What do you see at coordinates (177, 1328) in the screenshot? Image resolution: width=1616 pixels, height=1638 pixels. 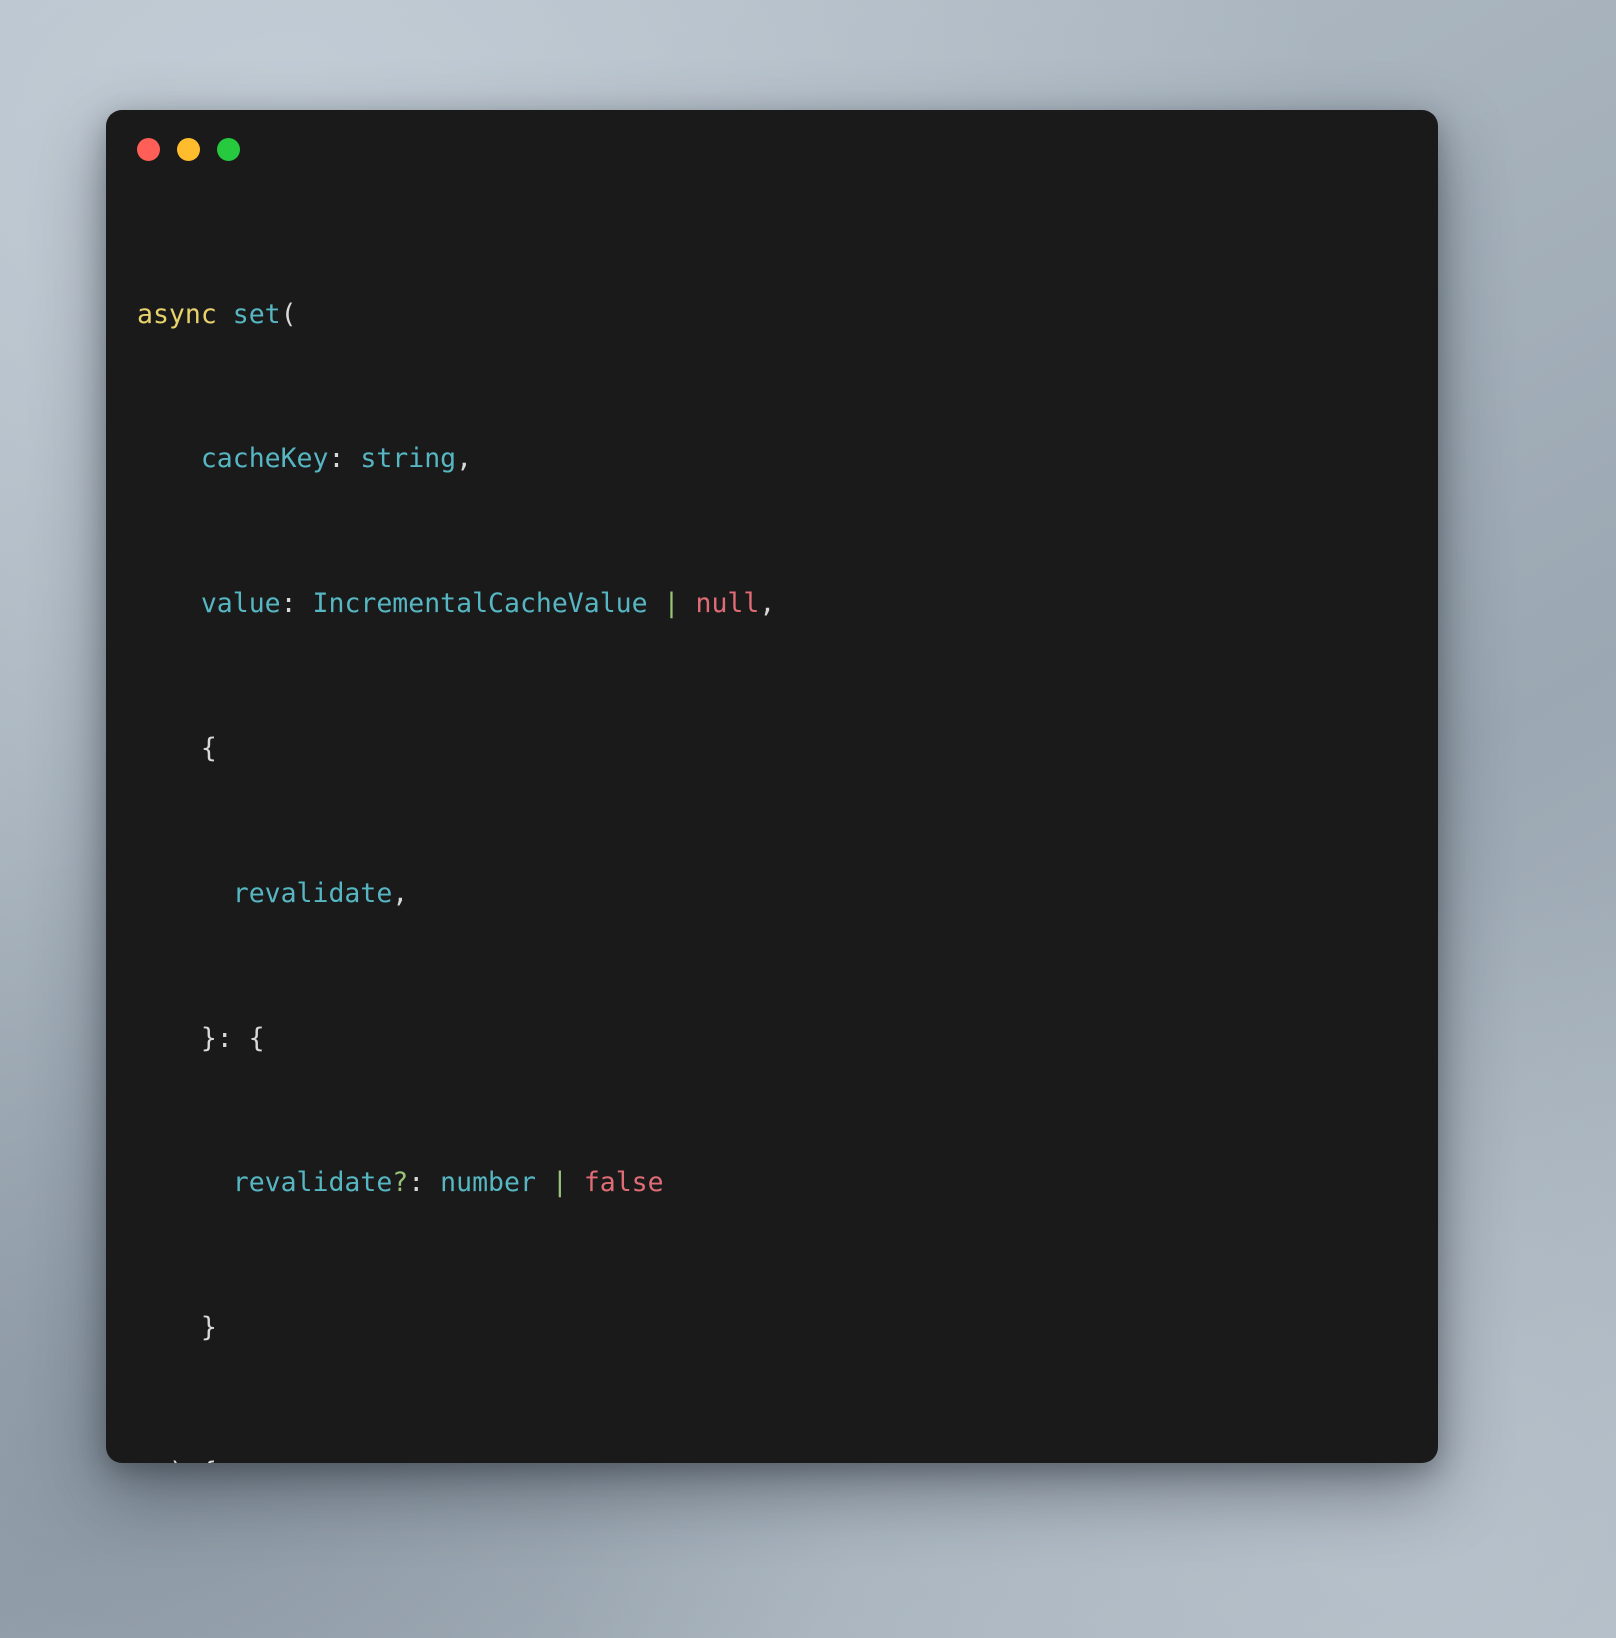 I see `code-line: }` at bounding box center [177, 1328].